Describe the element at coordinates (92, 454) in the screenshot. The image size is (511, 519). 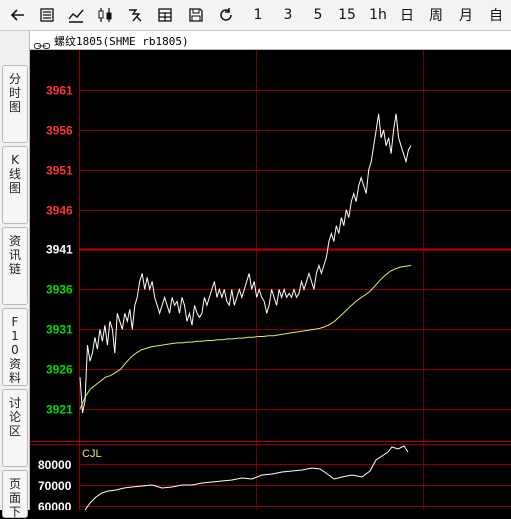
I see `volume-indicator-label: CJL` at that location.